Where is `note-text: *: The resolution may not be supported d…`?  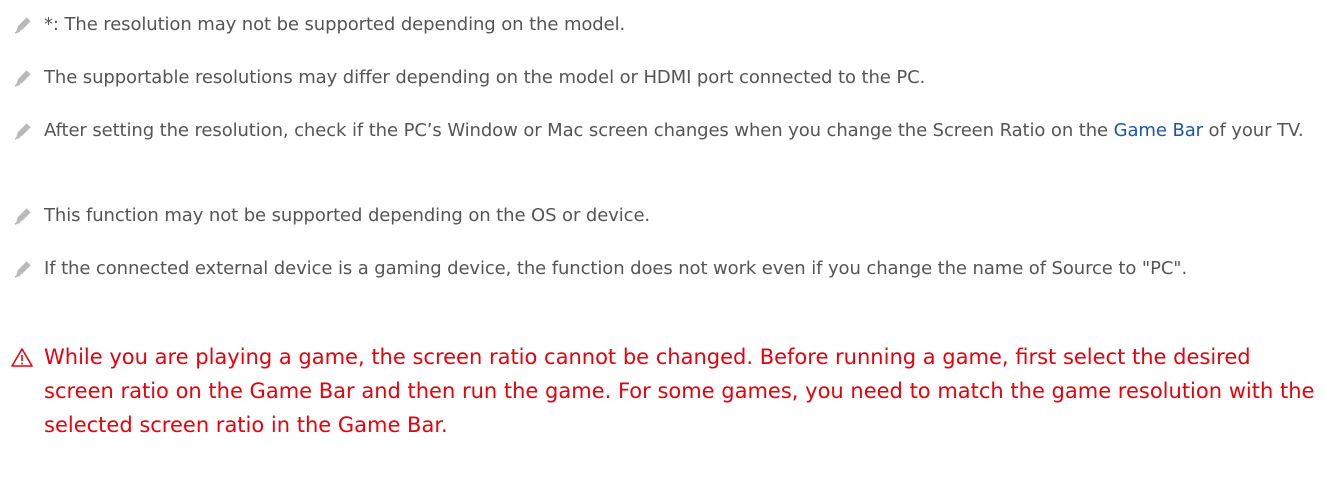
note-text: *: The resolution may not be supported d… is located at coordinates (335, 24).